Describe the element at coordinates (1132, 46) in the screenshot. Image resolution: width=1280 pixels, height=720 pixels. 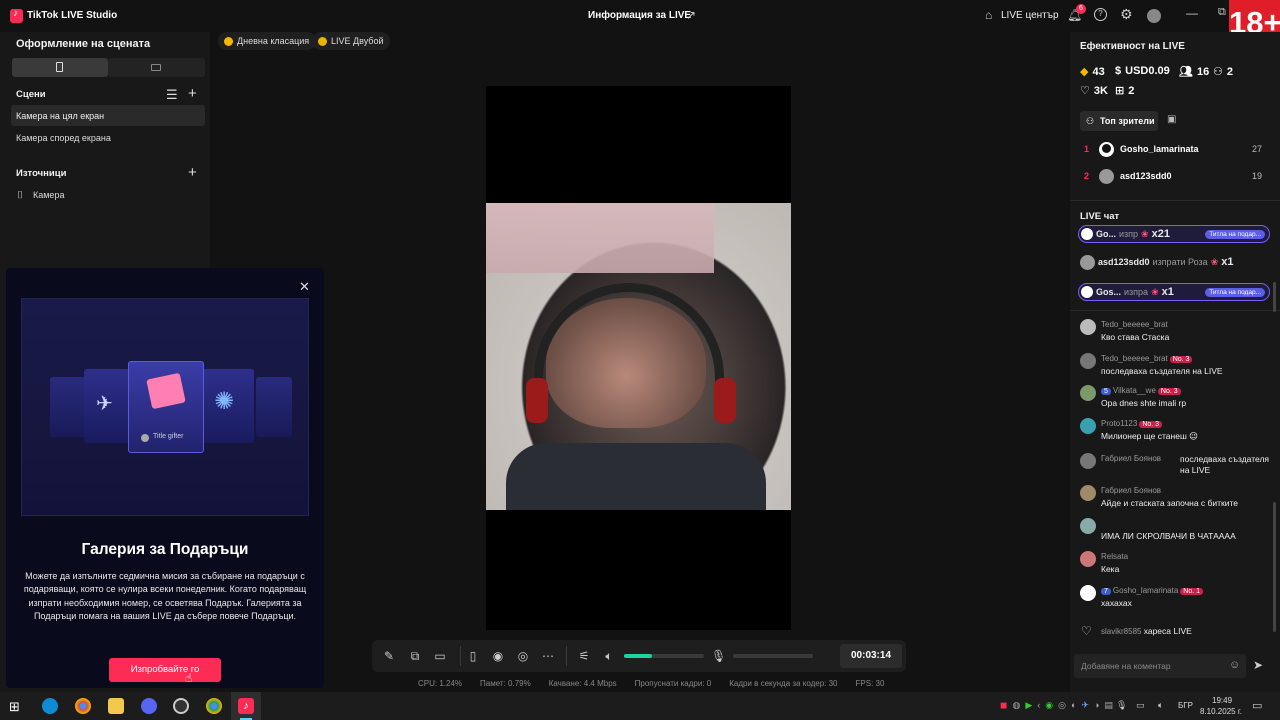
I see `performance-title: Ефективност на LIVE` at that location.